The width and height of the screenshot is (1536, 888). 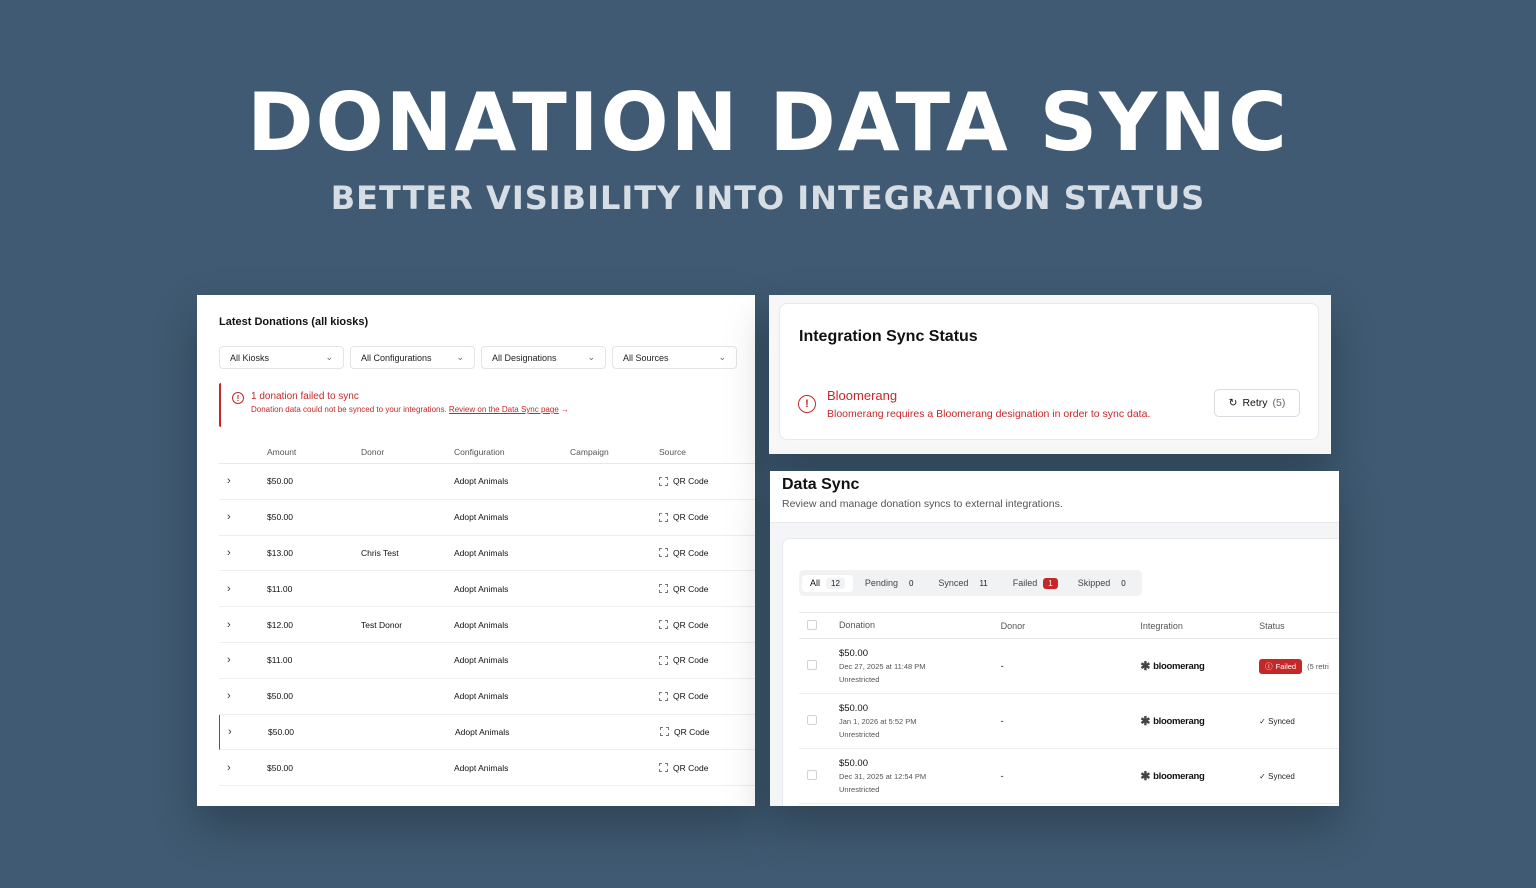 What do you see at coordinates (1257, 403) in the screenshot?
I see `retry-button: ↻ Retry (5)` at bounding box center [1257, 403].